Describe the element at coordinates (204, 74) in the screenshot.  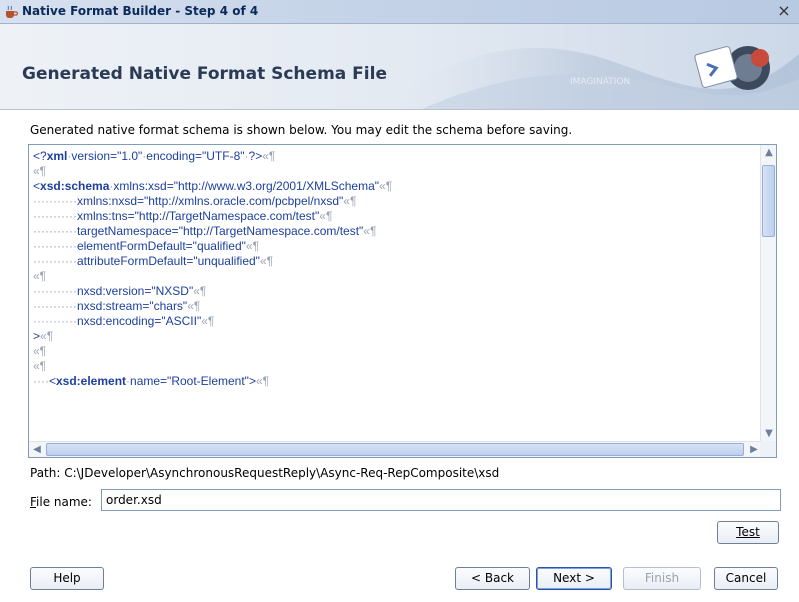
I see `page-title: Generated Native Format Schema File` at that location.